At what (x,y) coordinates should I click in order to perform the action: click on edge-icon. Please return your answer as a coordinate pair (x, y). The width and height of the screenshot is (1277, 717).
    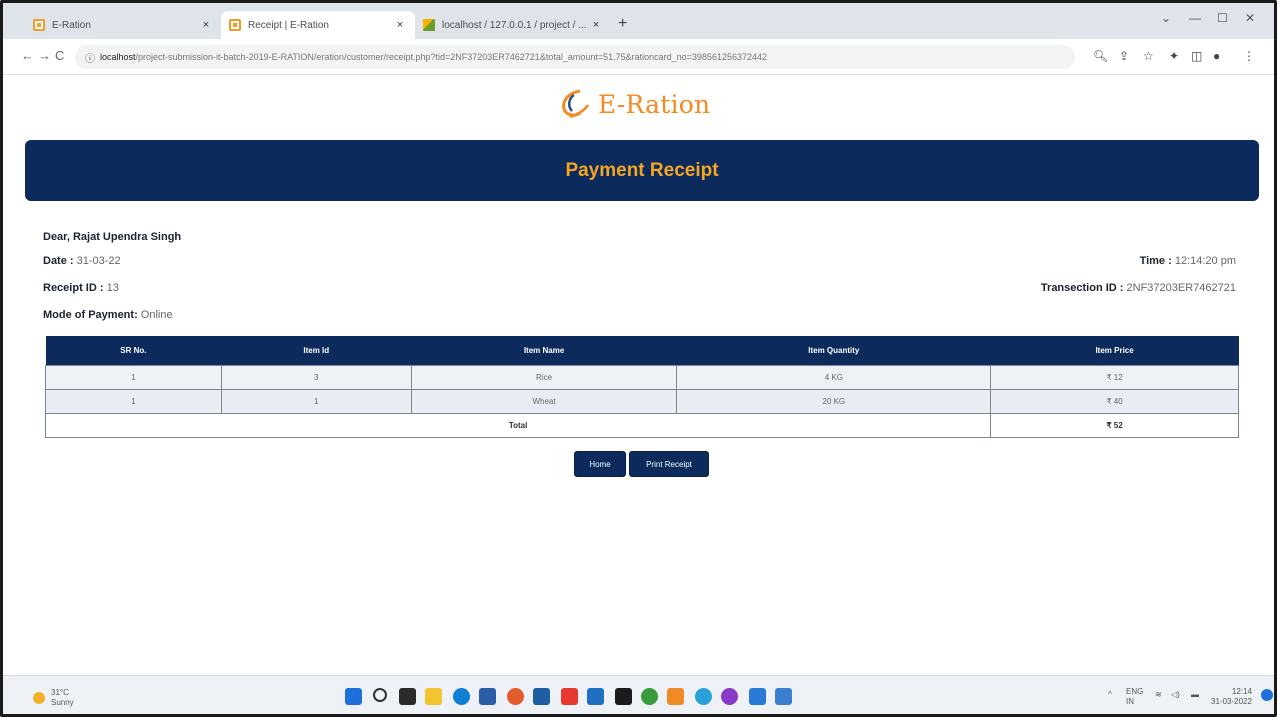
    Looking at the image, I should click on (461, 696).